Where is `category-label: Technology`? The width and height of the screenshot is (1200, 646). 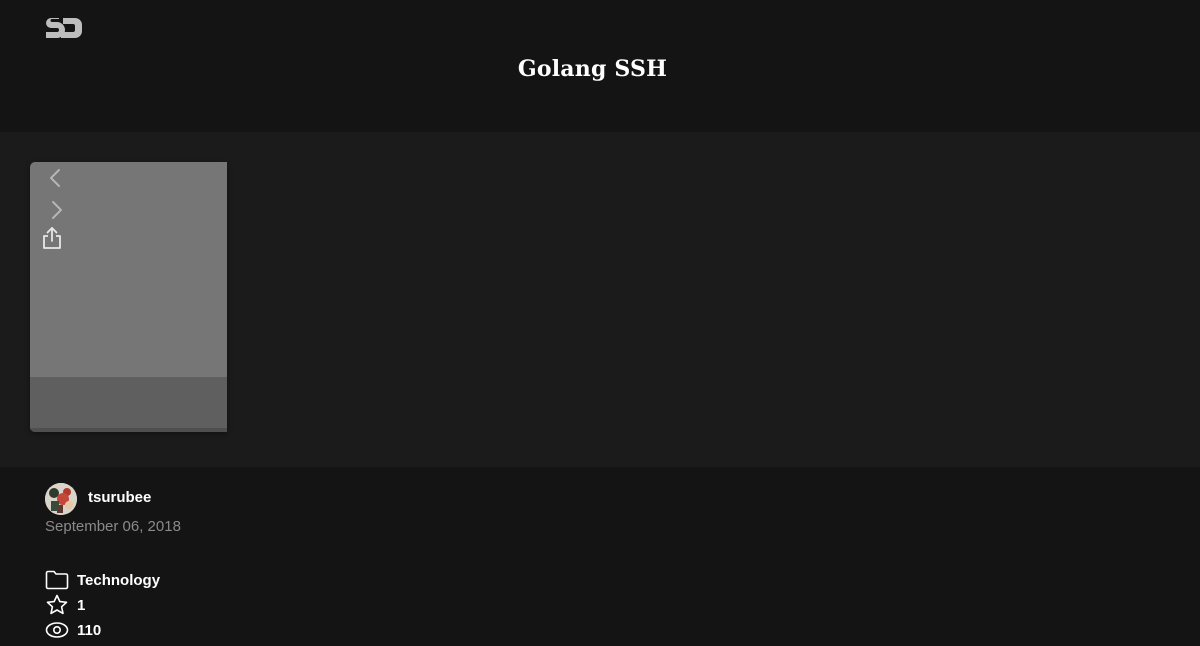 category-label: Technology is located at coordinates (118, 580).